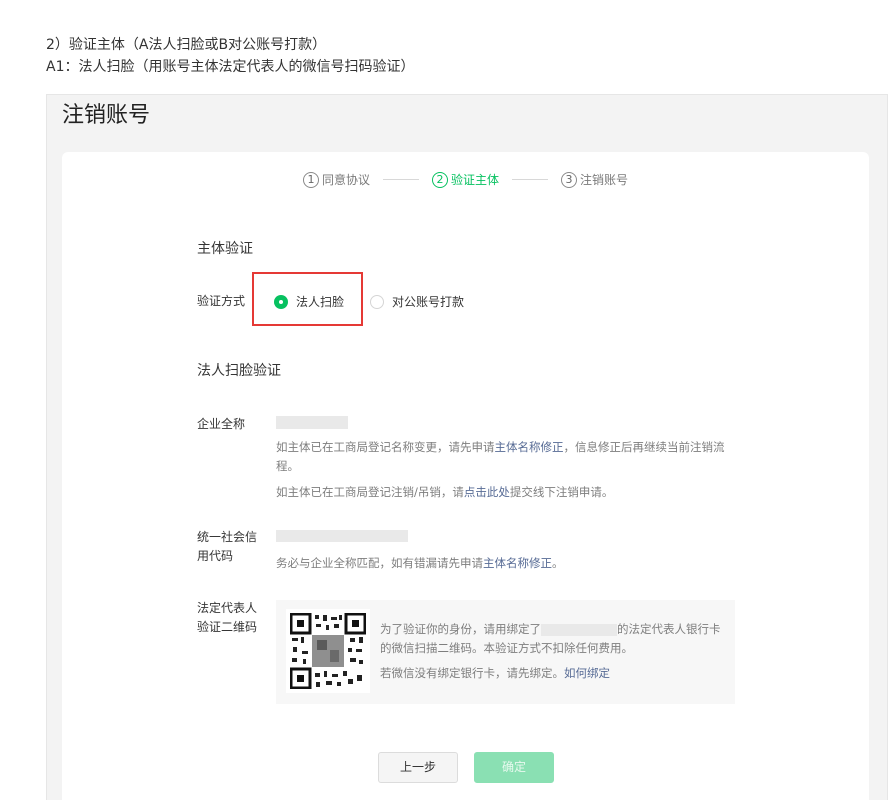 This screenshot has width=894, height=800. Describe the element at coordinates (239, 371) in the screenshot. I see `section-face-verify: 法人扫脸验证` at that location.